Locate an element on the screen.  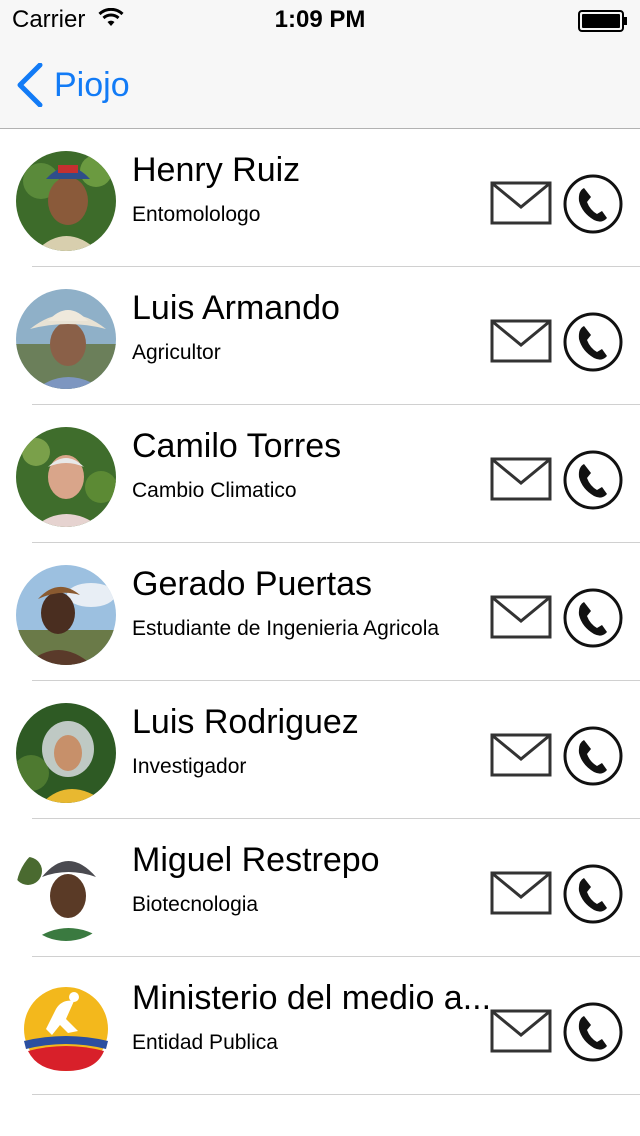
contact-name: Gerado Puertas is located at coordinates (252, 584).